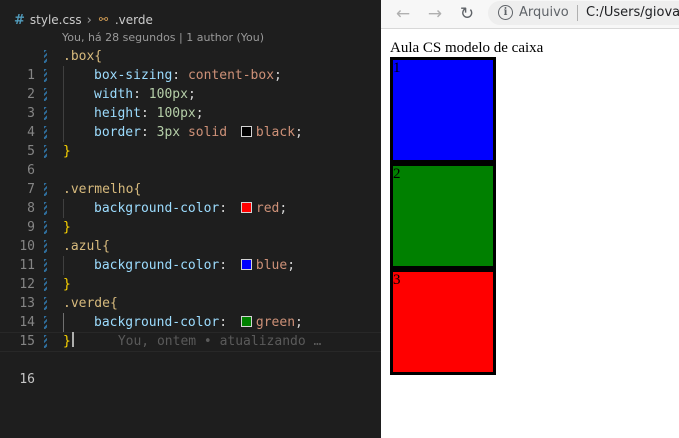 The image size is (679, 438). I want to click on codelens-blame: You, há 28 segundos | 1 author (You), so click(163, 37).